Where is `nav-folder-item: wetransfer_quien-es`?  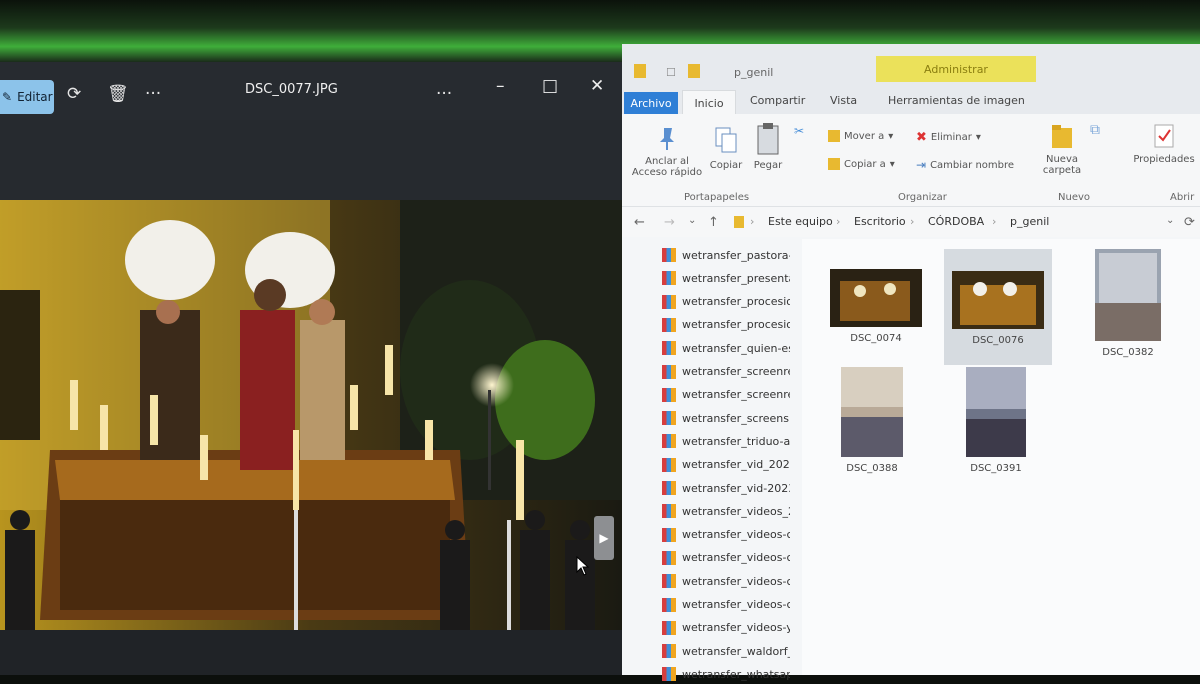 nav-folder-item: wetransfer_quien-es is located at coordinates (726, 348).